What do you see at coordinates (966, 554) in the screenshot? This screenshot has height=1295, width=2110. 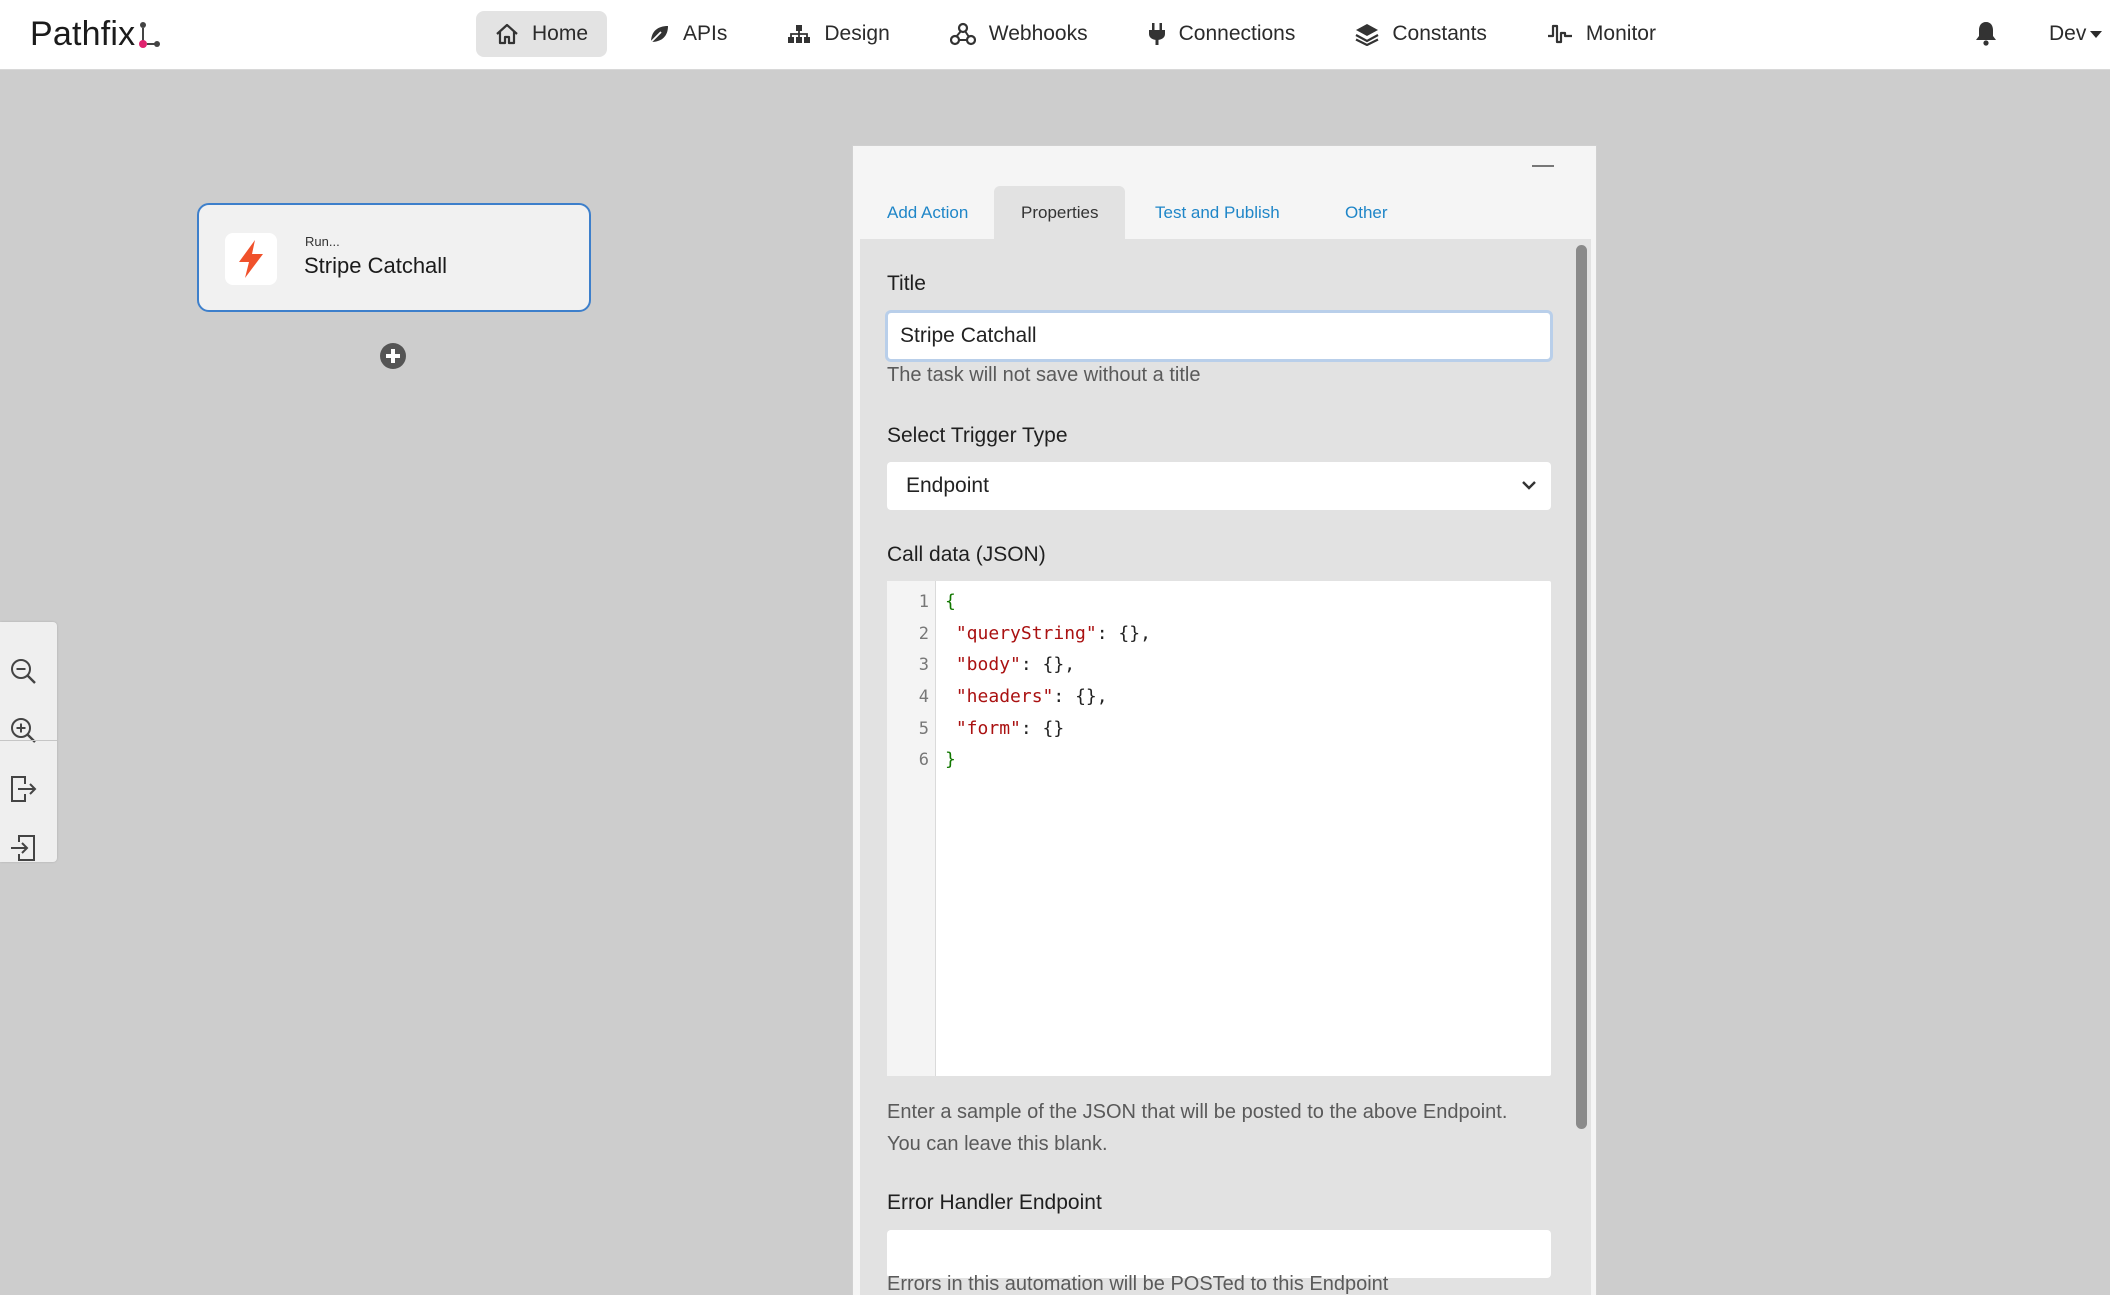 I see `call-data-label: Call data (JSON)` at bounding box center [966, 554].